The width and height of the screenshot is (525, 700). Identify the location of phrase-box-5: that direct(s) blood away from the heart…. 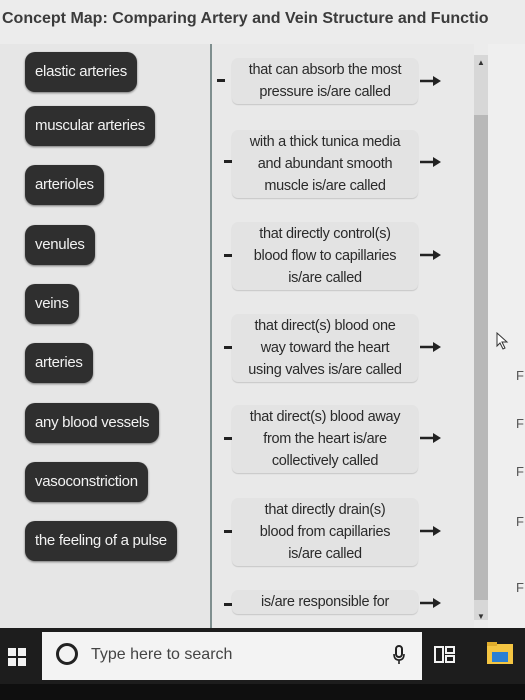
(325, 439).